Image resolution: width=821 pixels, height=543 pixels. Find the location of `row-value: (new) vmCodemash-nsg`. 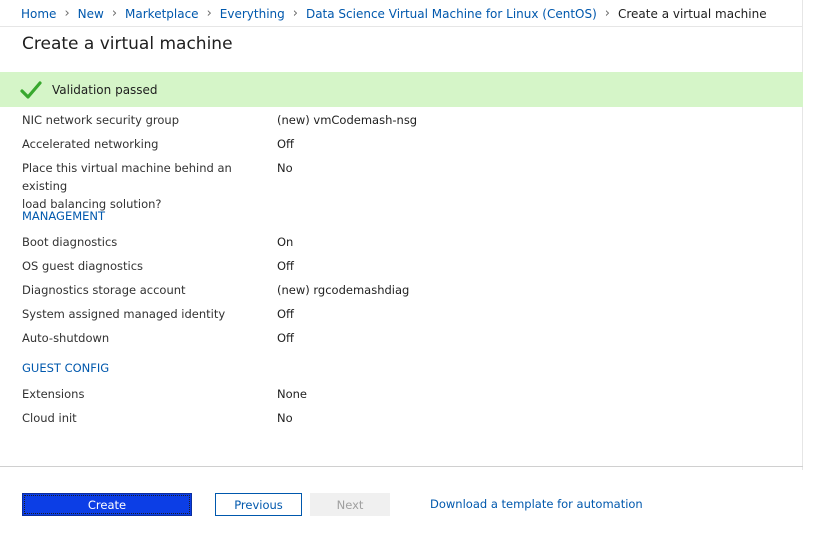

row-value: (new) vmCodemash-nsg is located at coordinates (347, 120).